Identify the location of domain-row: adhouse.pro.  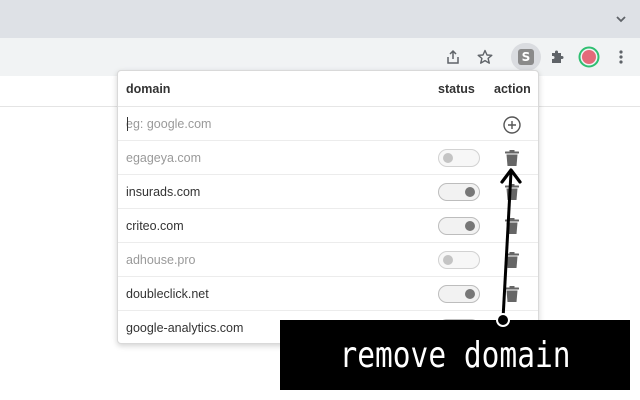
(328, 260).